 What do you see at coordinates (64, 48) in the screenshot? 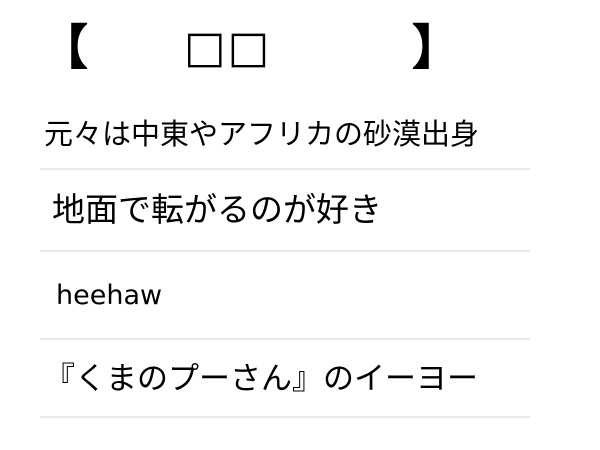
I see `title-open-bracket: 【` at bounding box center [64, 48].